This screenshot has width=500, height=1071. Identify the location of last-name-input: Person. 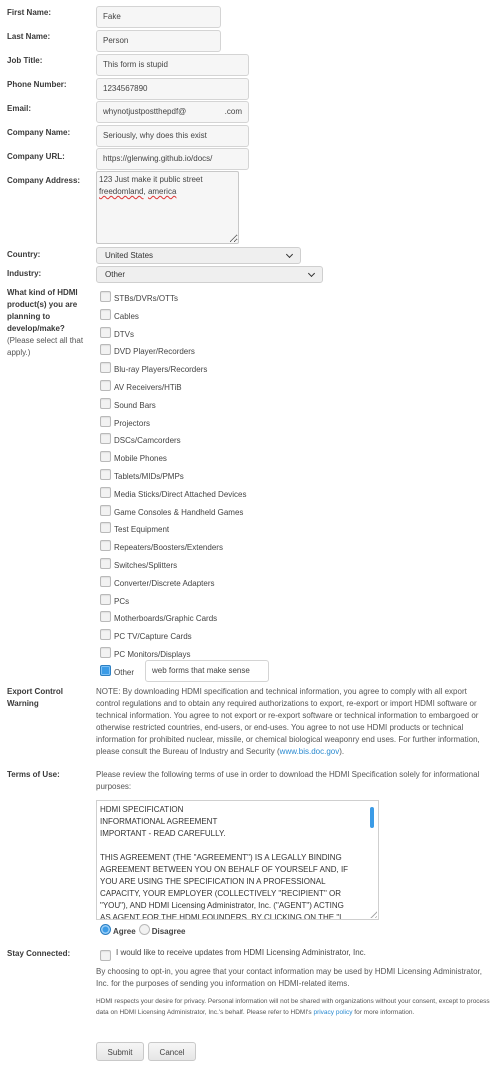
(158, 41).